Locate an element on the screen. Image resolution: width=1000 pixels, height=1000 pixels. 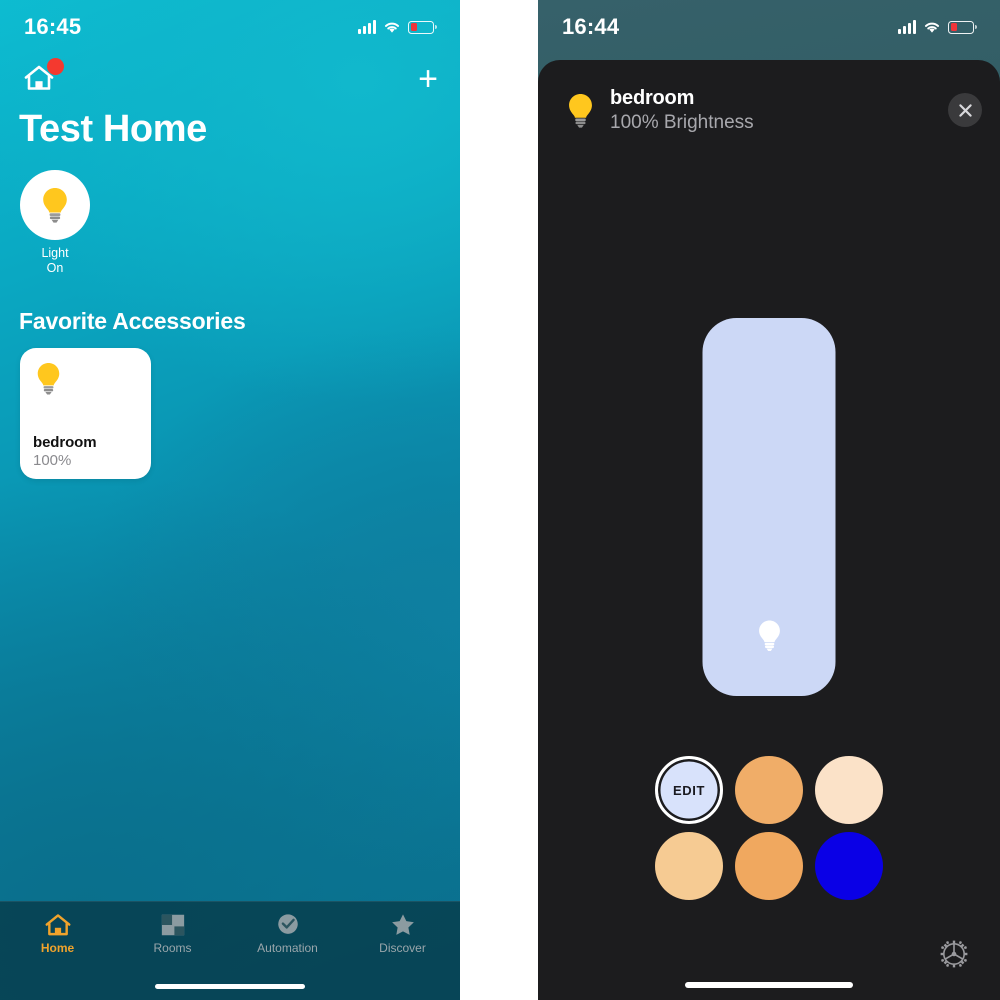
left-status-bar: 16:45 is located at coordinates (230, 27).